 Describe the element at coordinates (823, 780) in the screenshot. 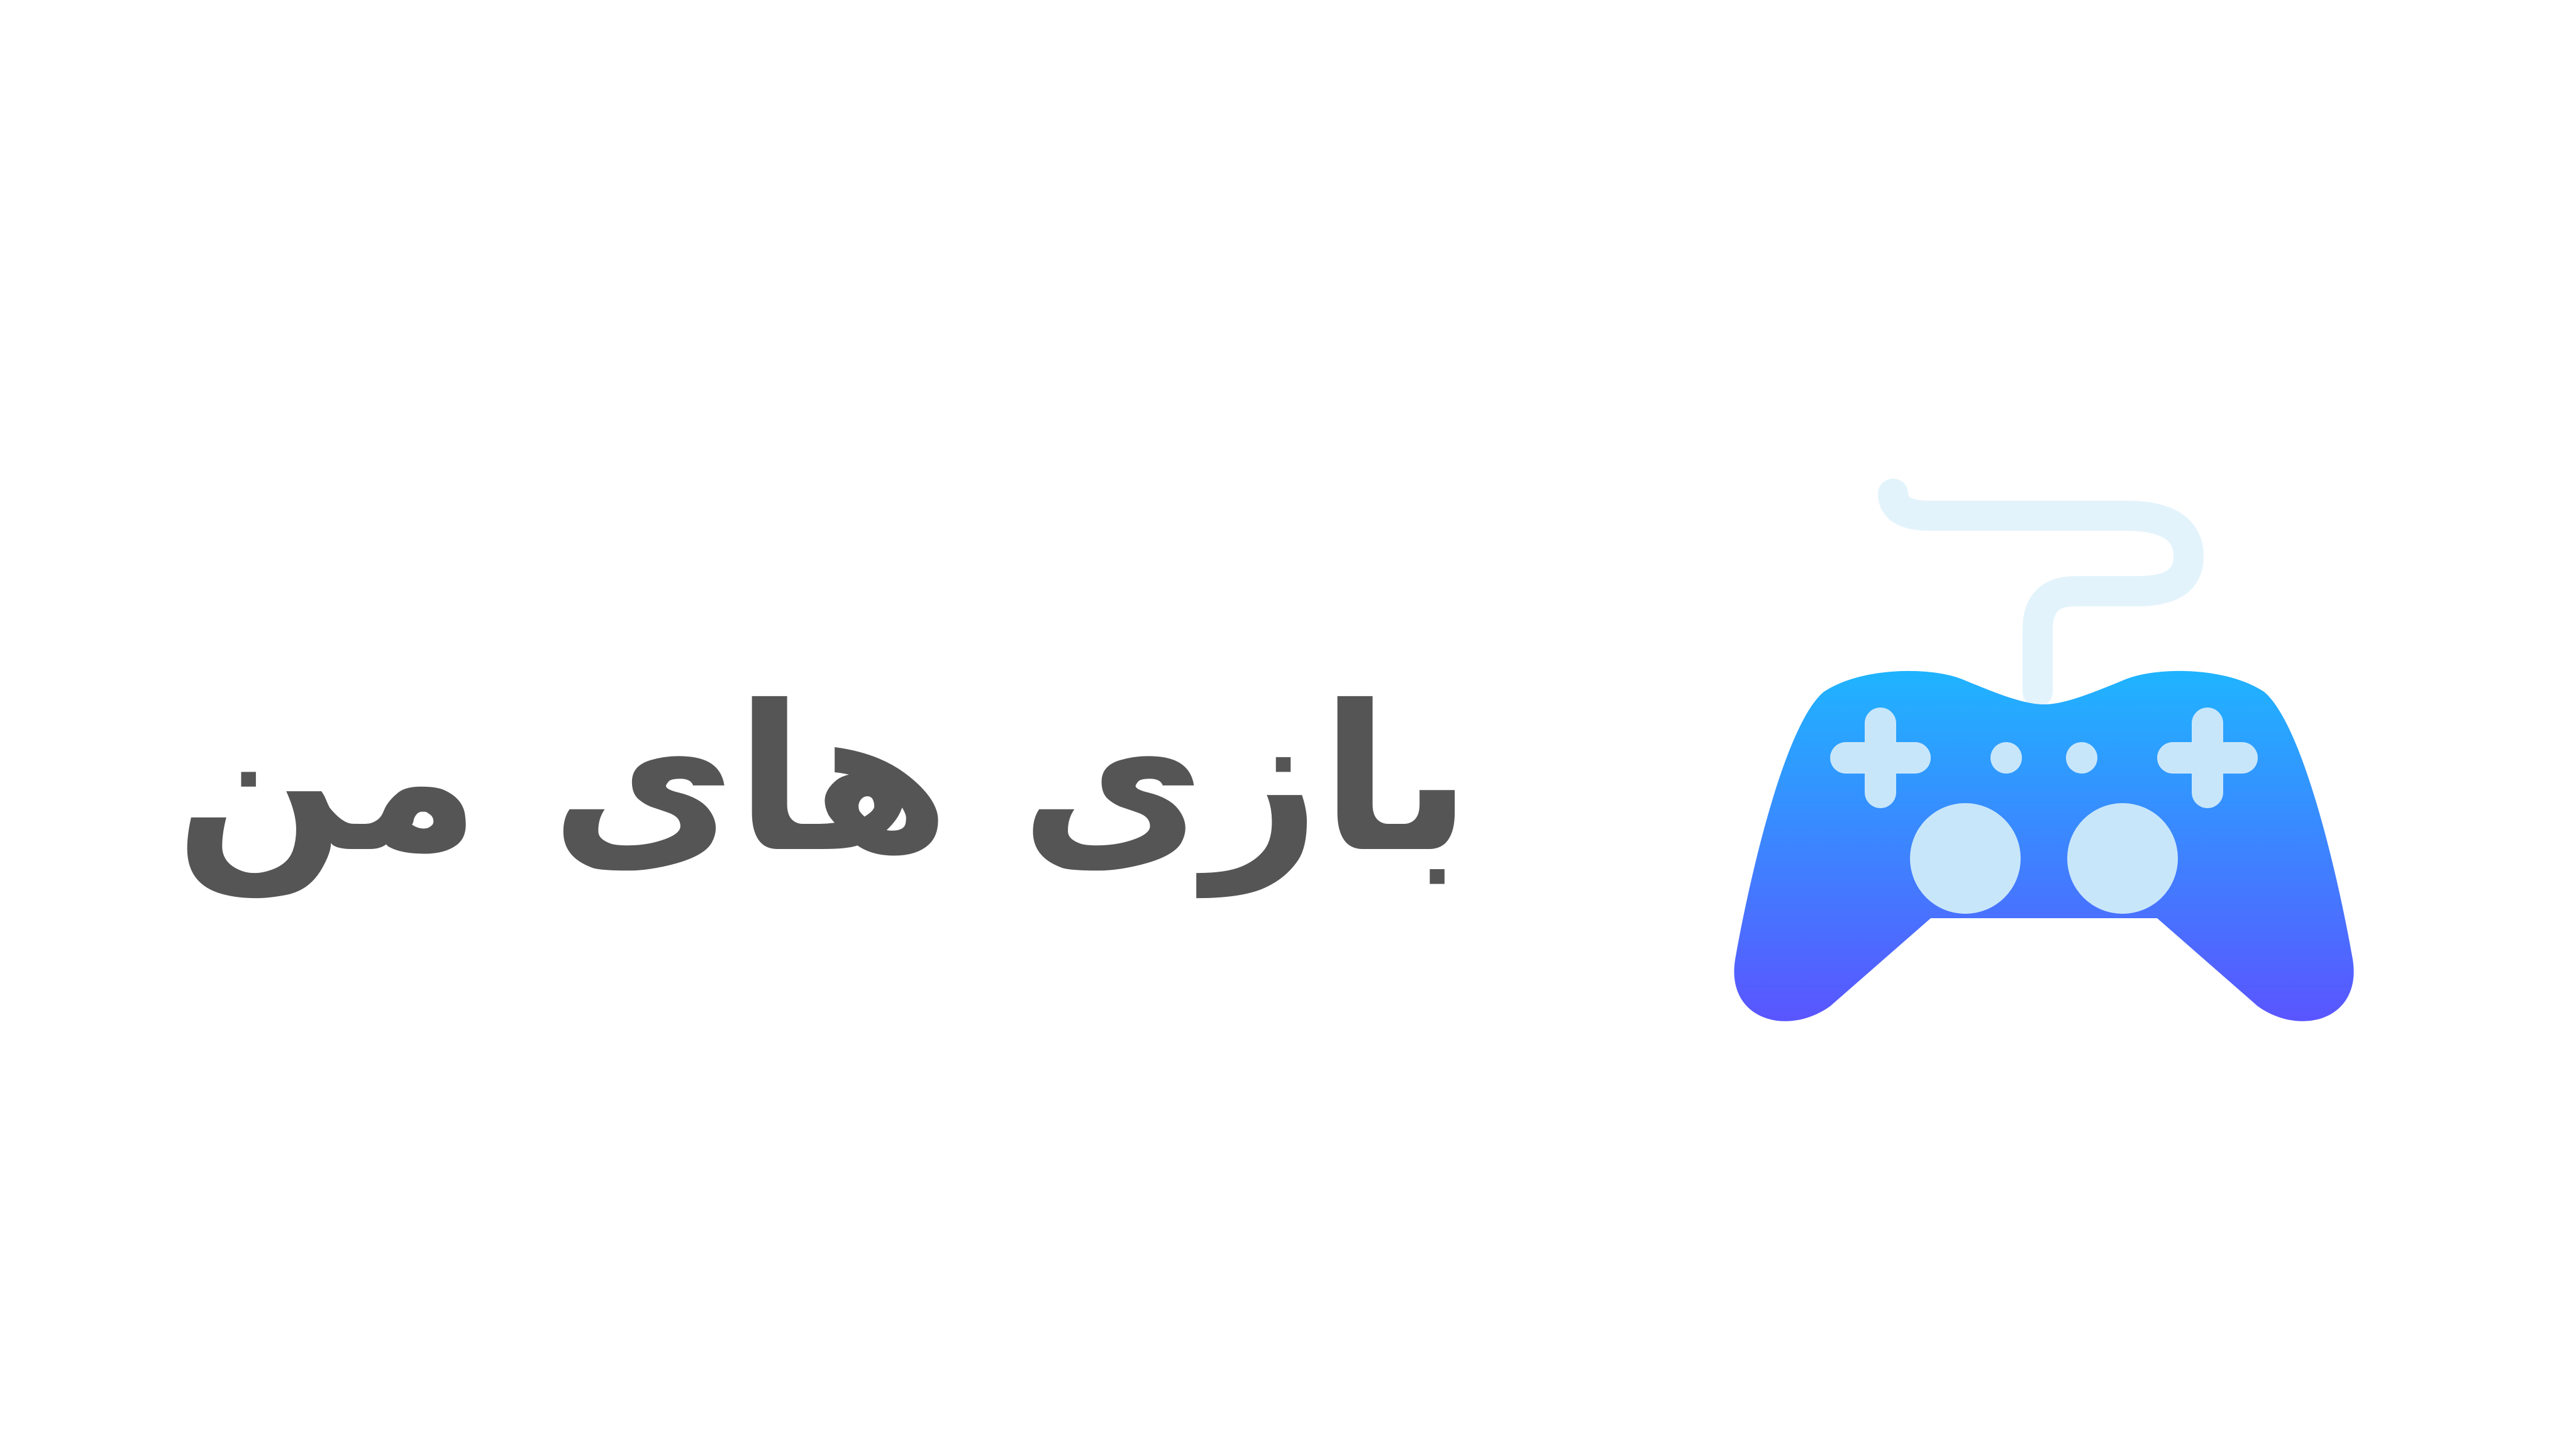

I see `page-title: بازی های من` at that location.